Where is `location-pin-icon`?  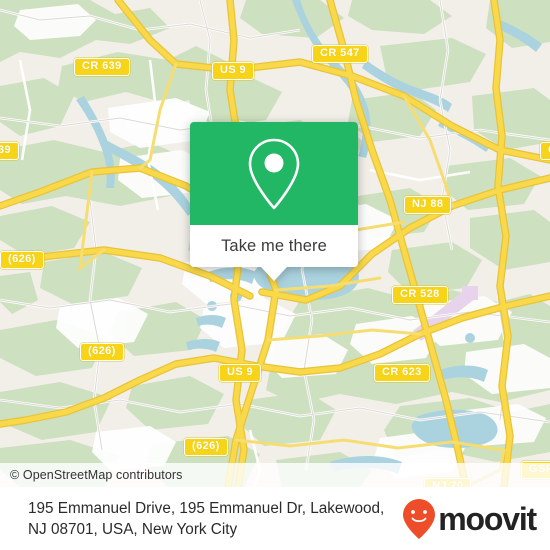 location-pin-icon is located at coordinates (274, 173).